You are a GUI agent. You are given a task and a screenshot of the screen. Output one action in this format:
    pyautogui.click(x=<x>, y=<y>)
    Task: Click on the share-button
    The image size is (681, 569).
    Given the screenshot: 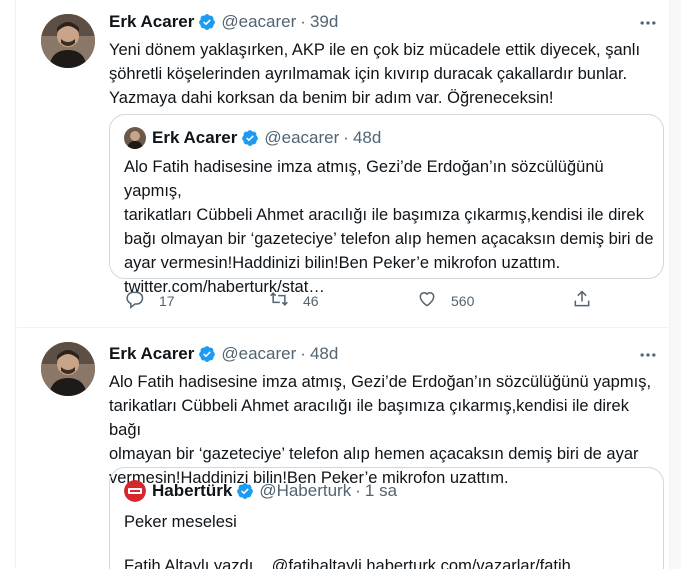 What is the action you would take?
    pyautogui.click(x=582, y=300)
    